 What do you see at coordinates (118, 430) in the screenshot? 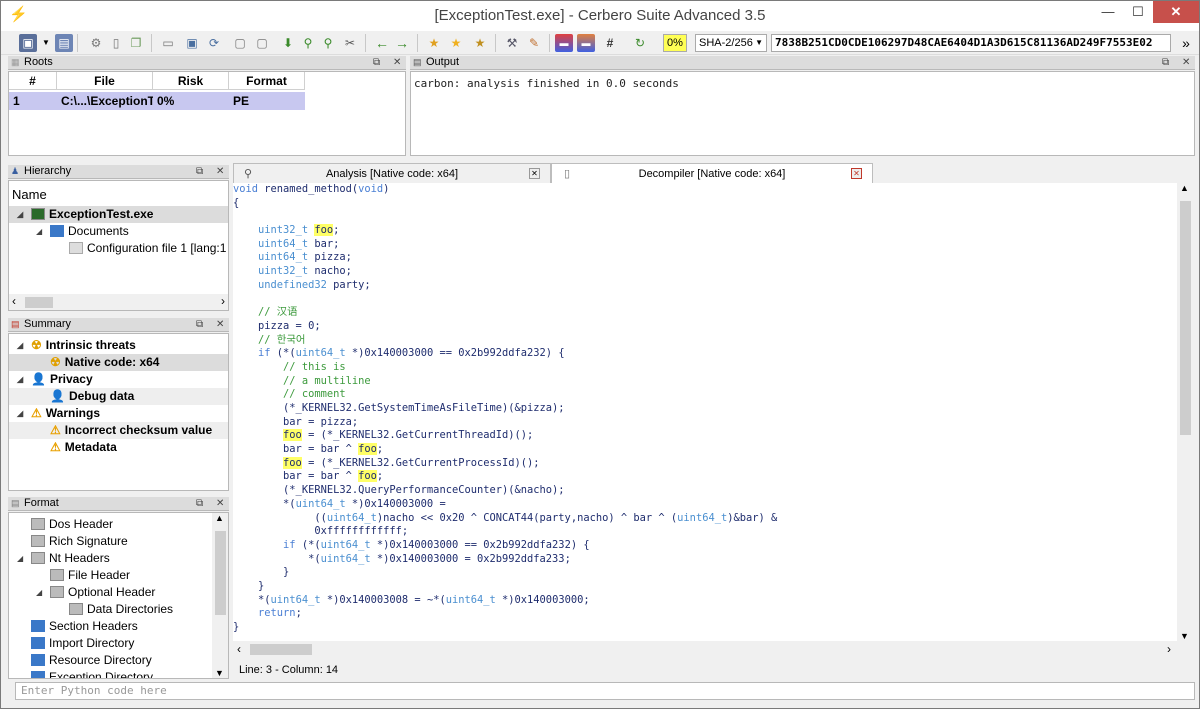
I see `summary-item-checksum: ⚠ Incorrect checksum value` at bounding box center [118, 430].